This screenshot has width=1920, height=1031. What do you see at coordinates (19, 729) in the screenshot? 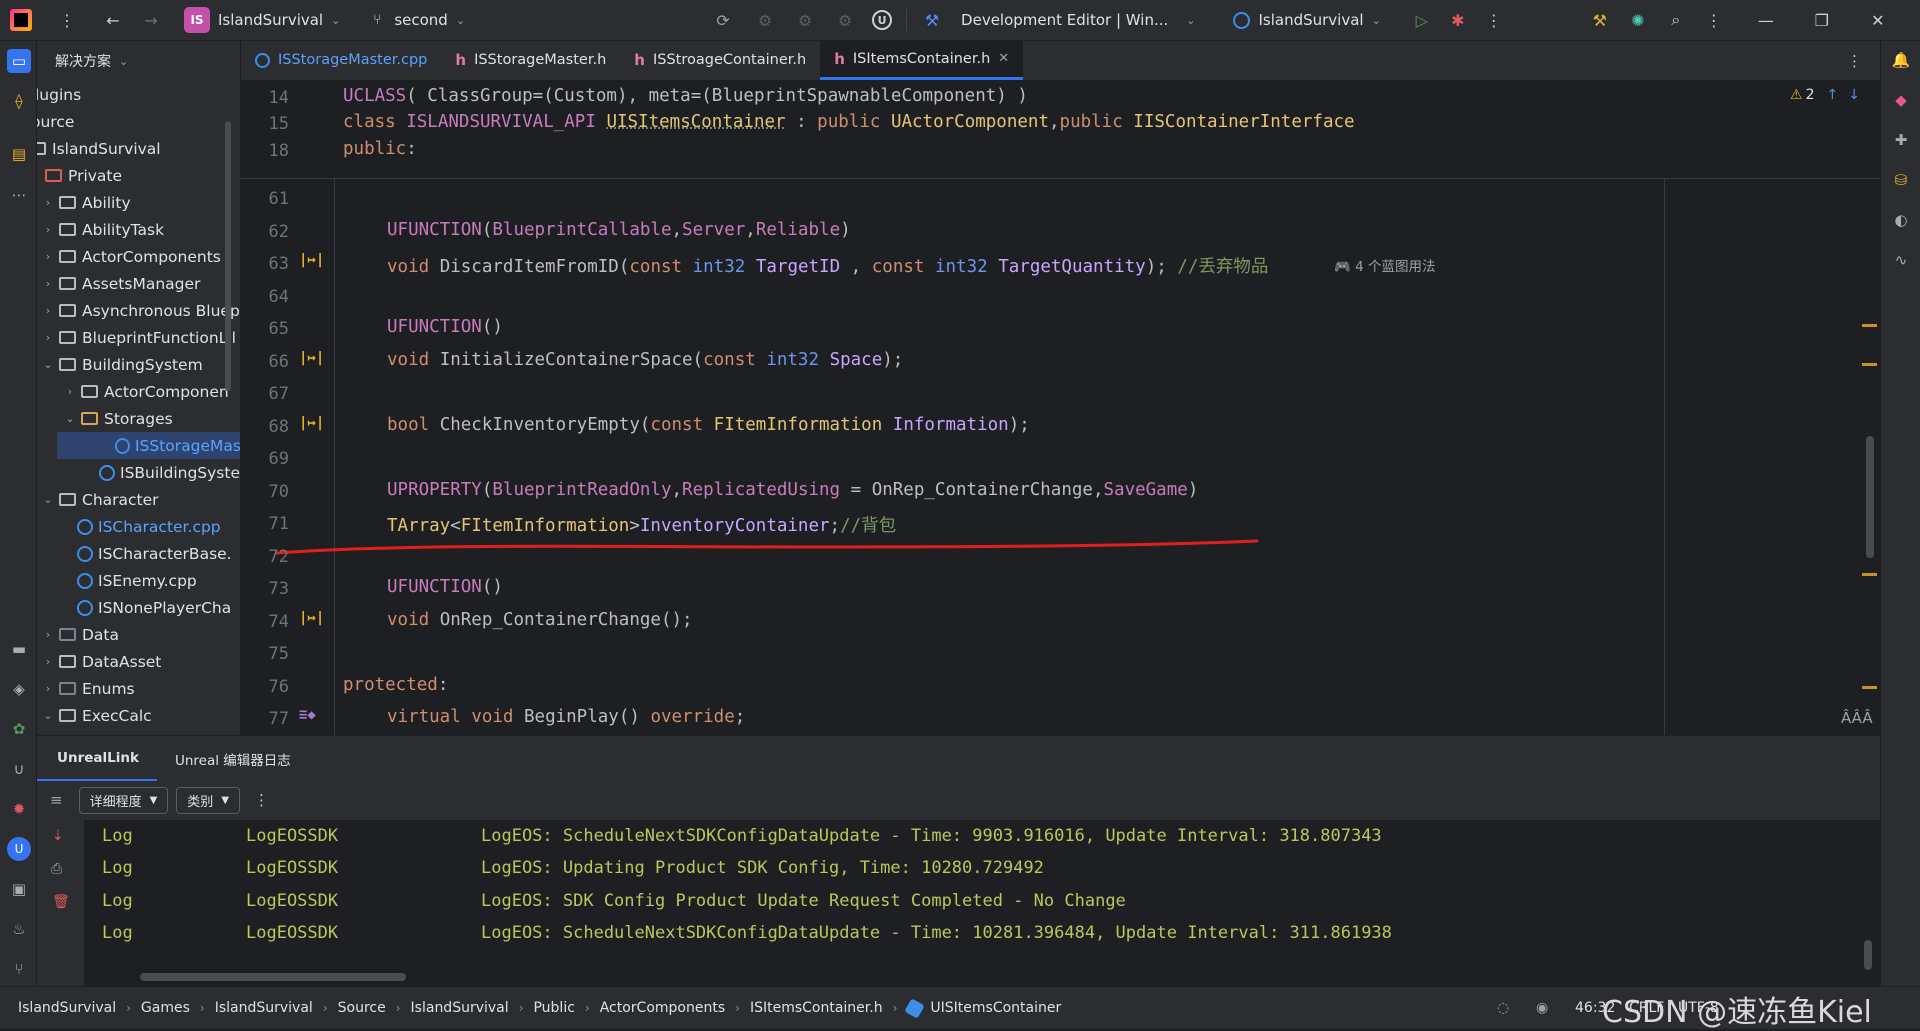
I see `services-icon: ✿` at bounding box center [19, 729].